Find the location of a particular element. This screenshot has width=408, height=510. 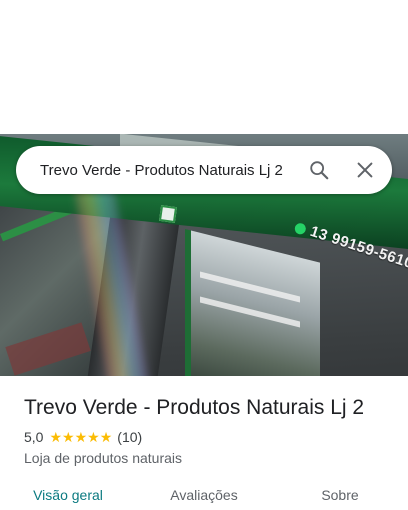

rating-value: 5,0 is located at coordinates (34, 437).